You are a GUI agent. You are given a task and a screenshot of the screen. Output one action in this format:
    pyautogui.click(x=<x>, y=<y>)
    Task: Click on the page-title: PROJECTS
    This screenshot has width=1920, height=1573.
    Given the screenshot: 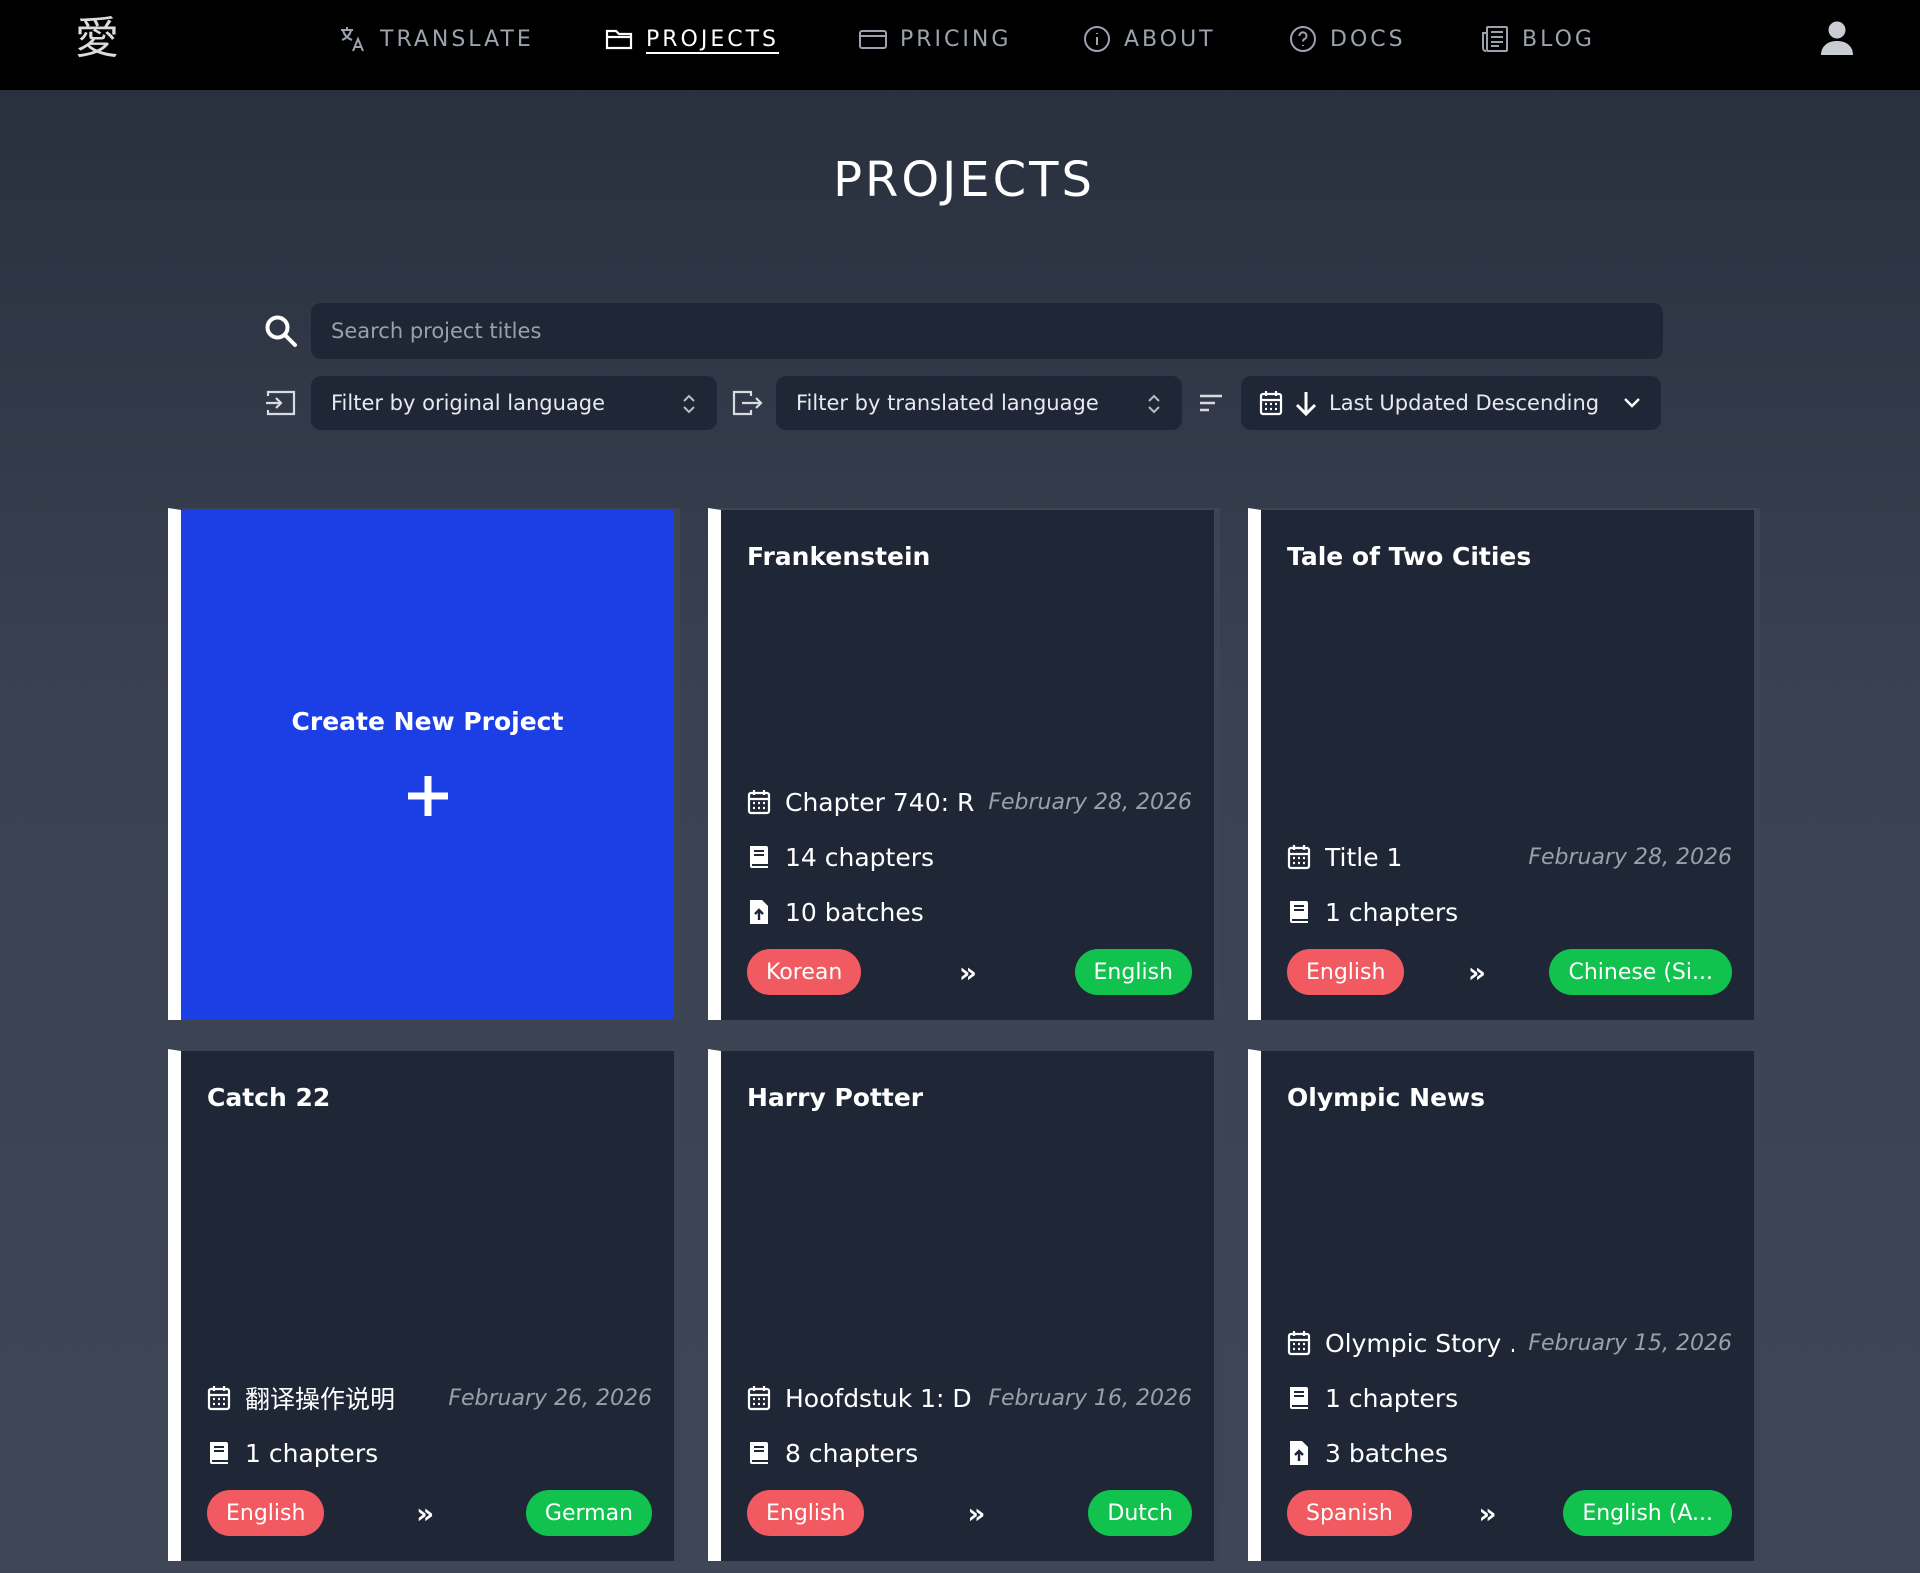 What is the action you would take?
    pyautogui.click(x=964, y=180)
    